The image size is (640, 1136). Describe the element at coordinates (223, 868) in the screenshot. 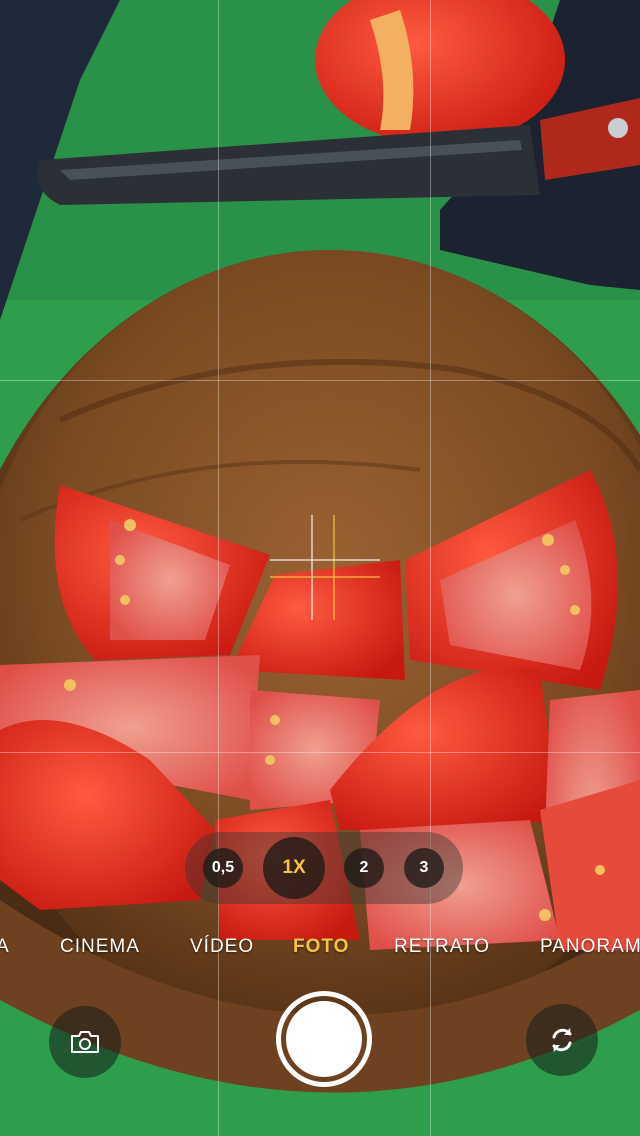

I see `zoom-0-5-button: 0,5` at that location.